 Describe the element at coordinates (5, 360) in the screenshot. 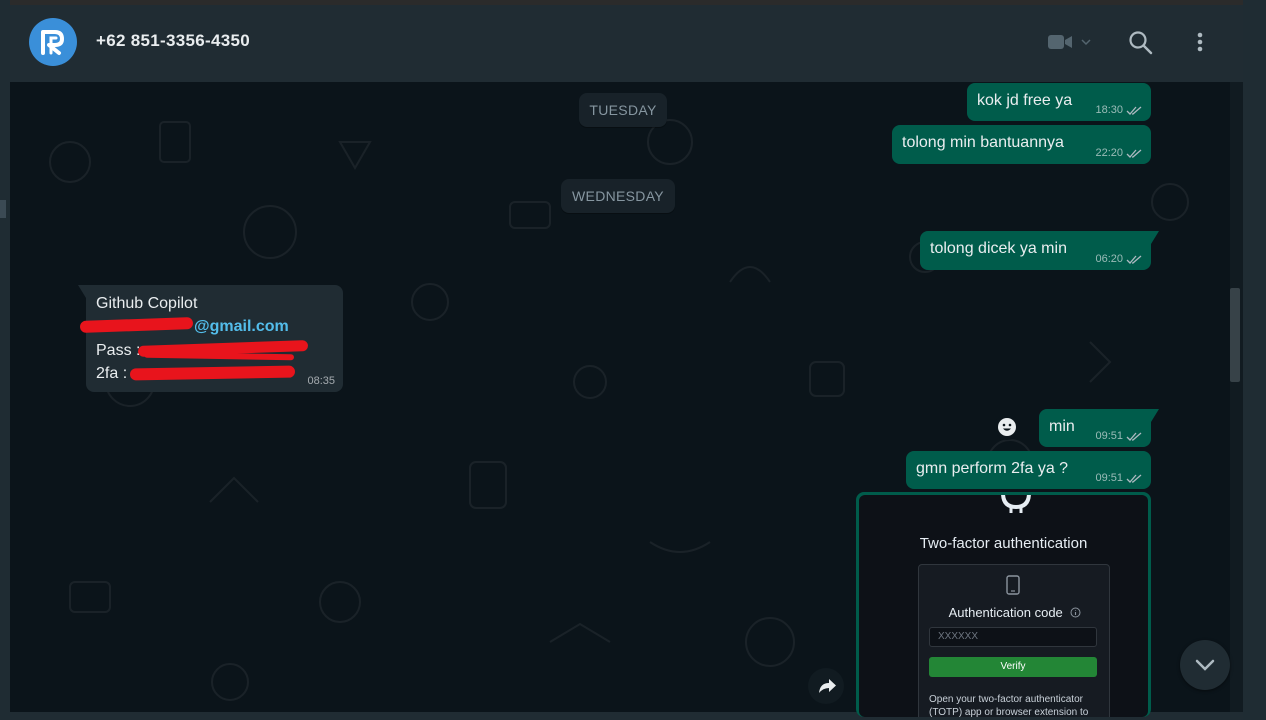

I see `left-panel-edge` at that location.